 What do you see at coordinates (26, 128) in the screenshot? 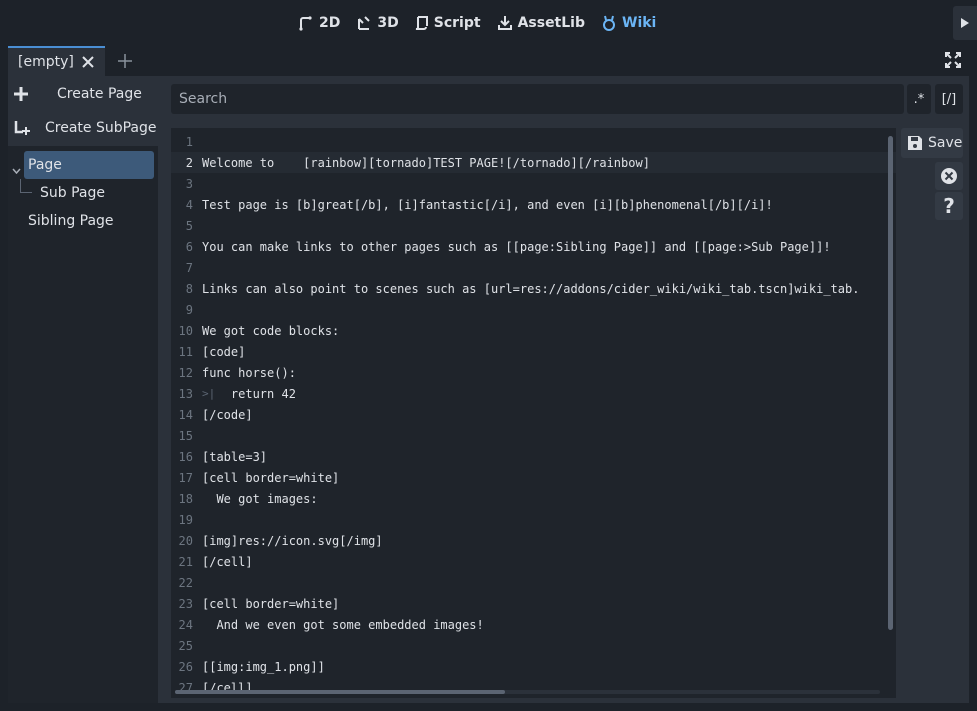
I see `add-child-icon` at bounding box center [26, 128].